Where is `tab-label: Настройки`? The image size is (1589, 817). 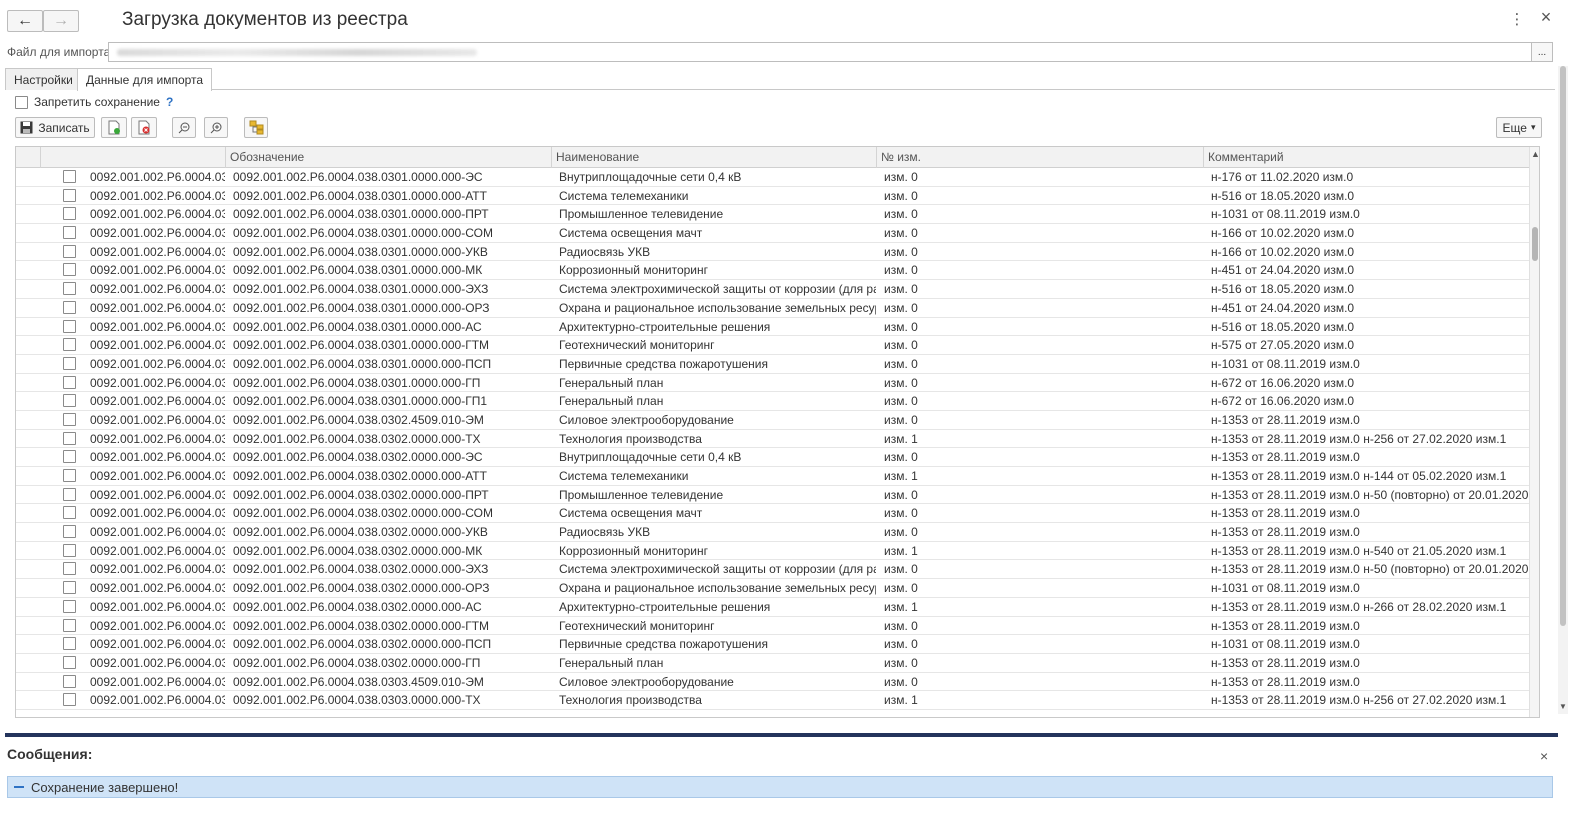
tab-label: Настройки is located at coordinates (43, 79).